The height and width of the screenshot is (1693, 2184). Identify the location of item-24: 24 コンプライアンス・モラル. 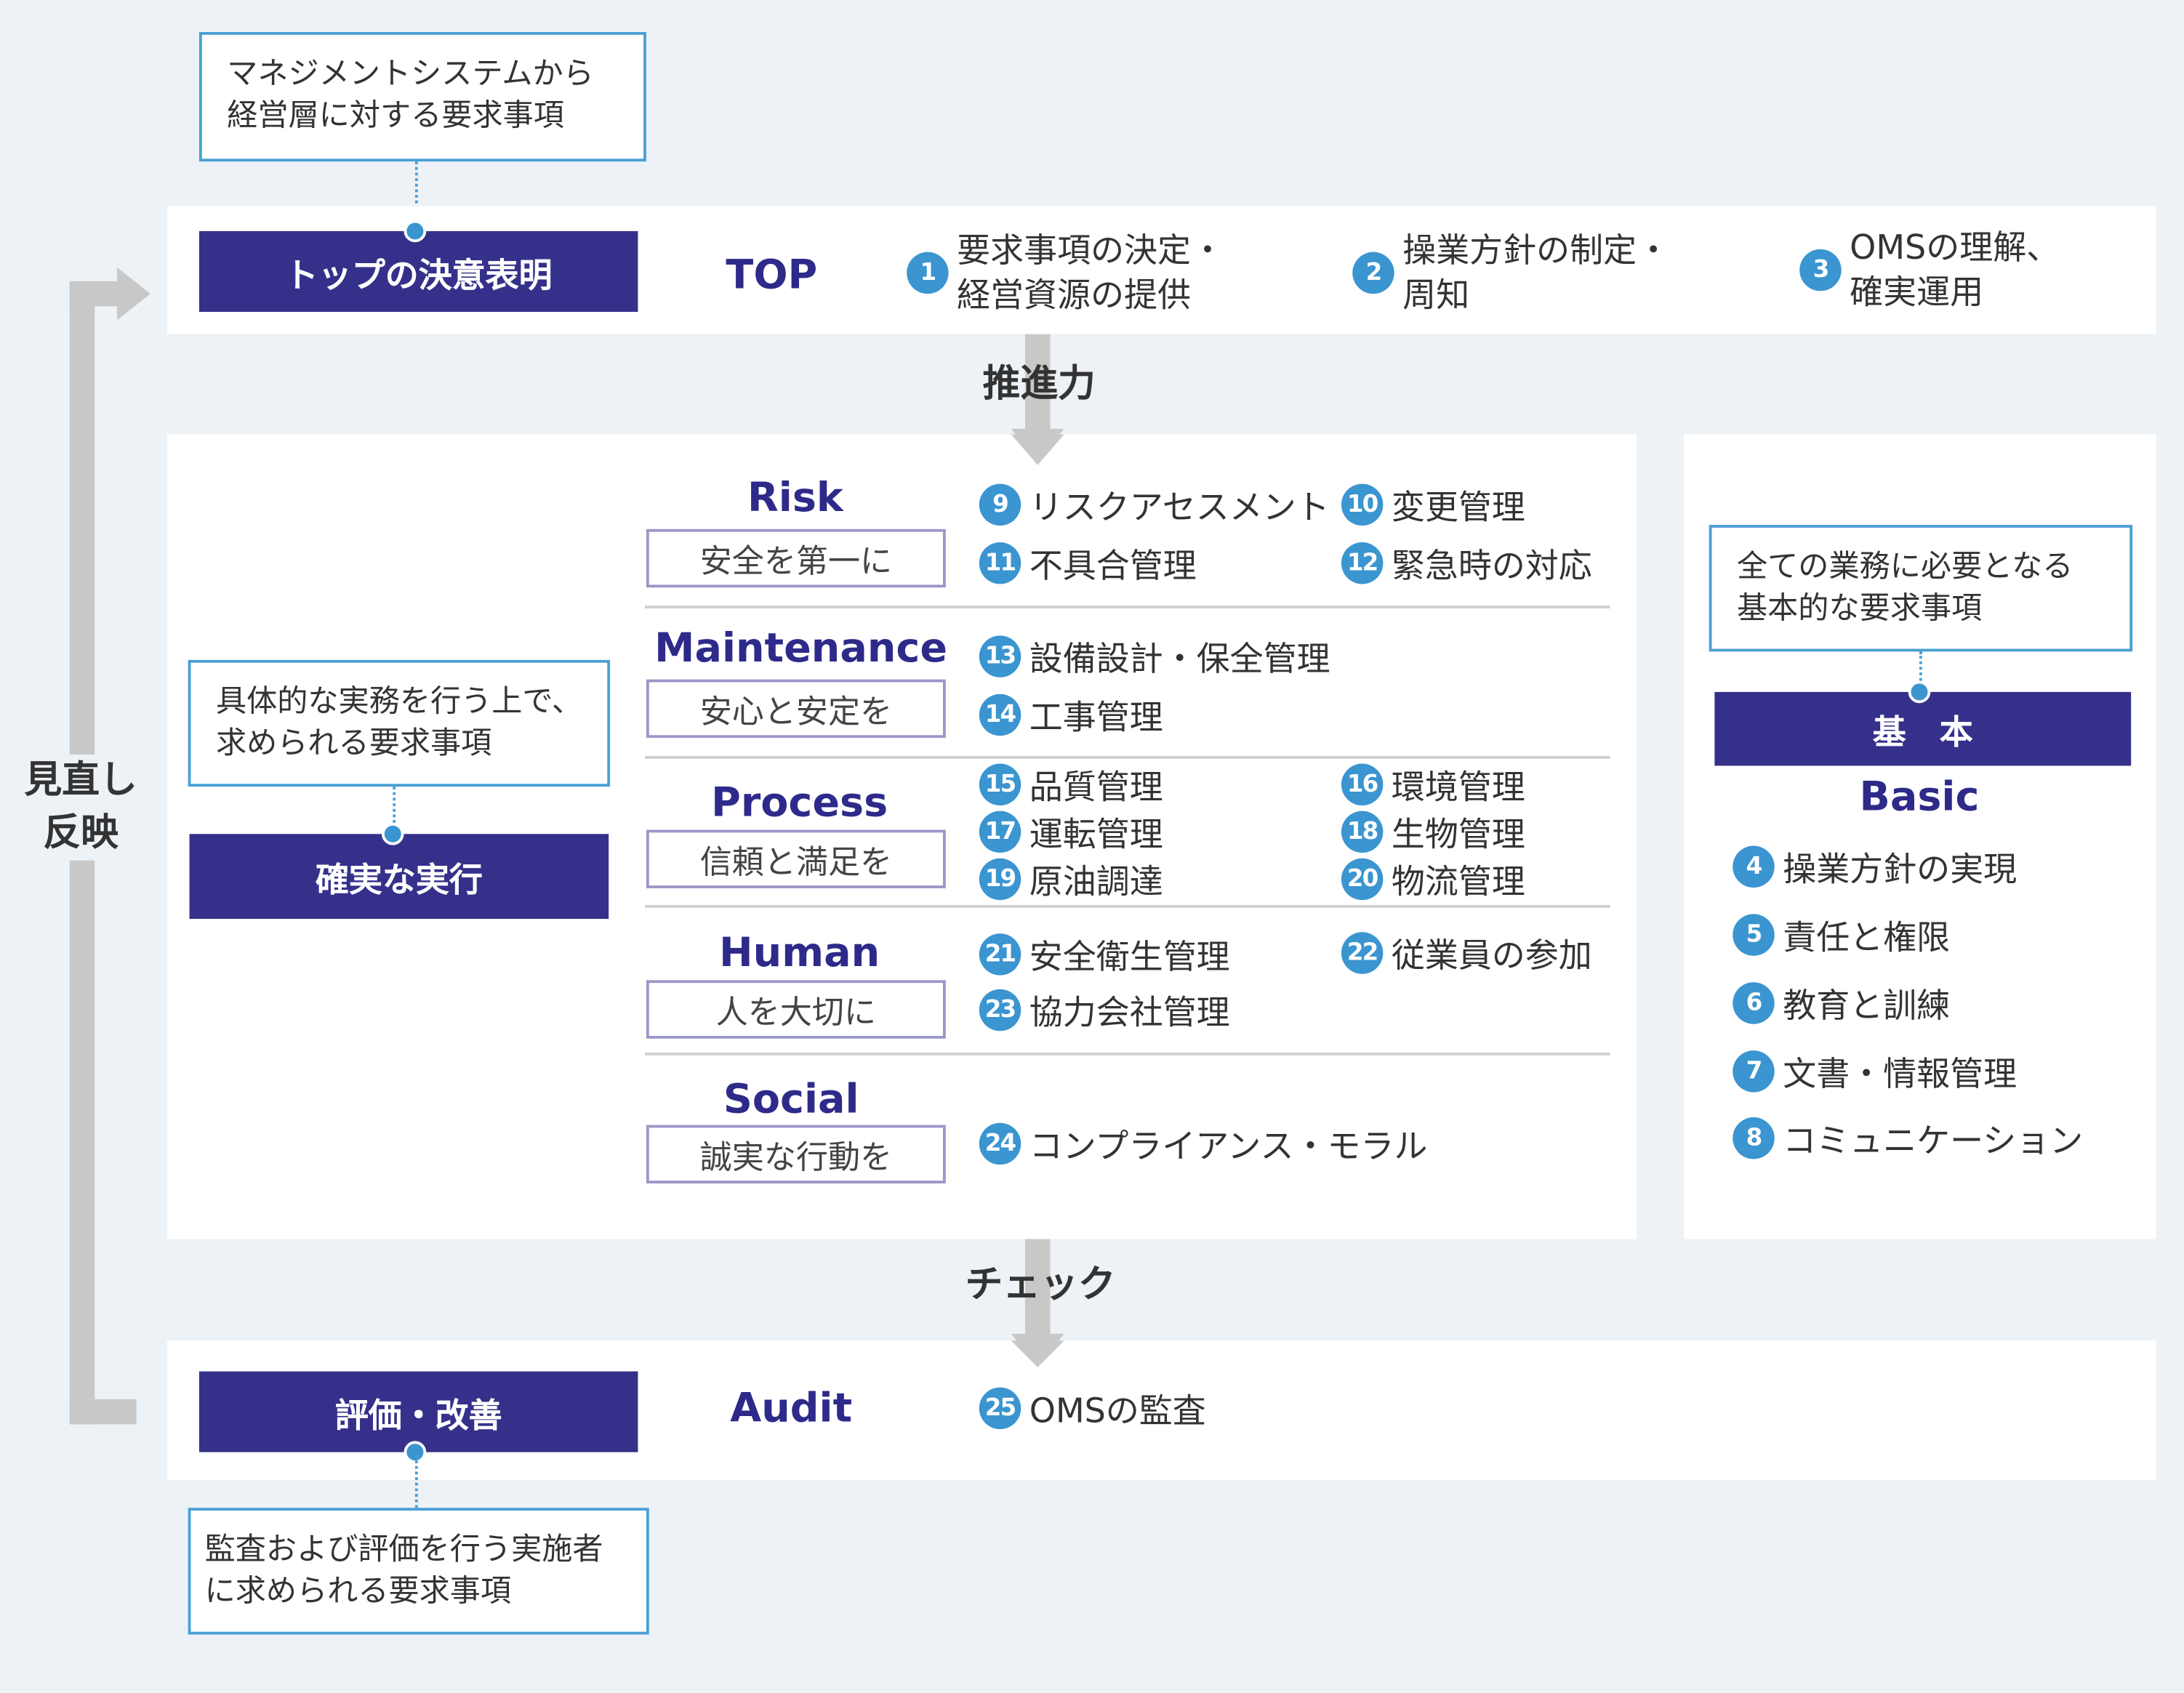
(1203, 1143).